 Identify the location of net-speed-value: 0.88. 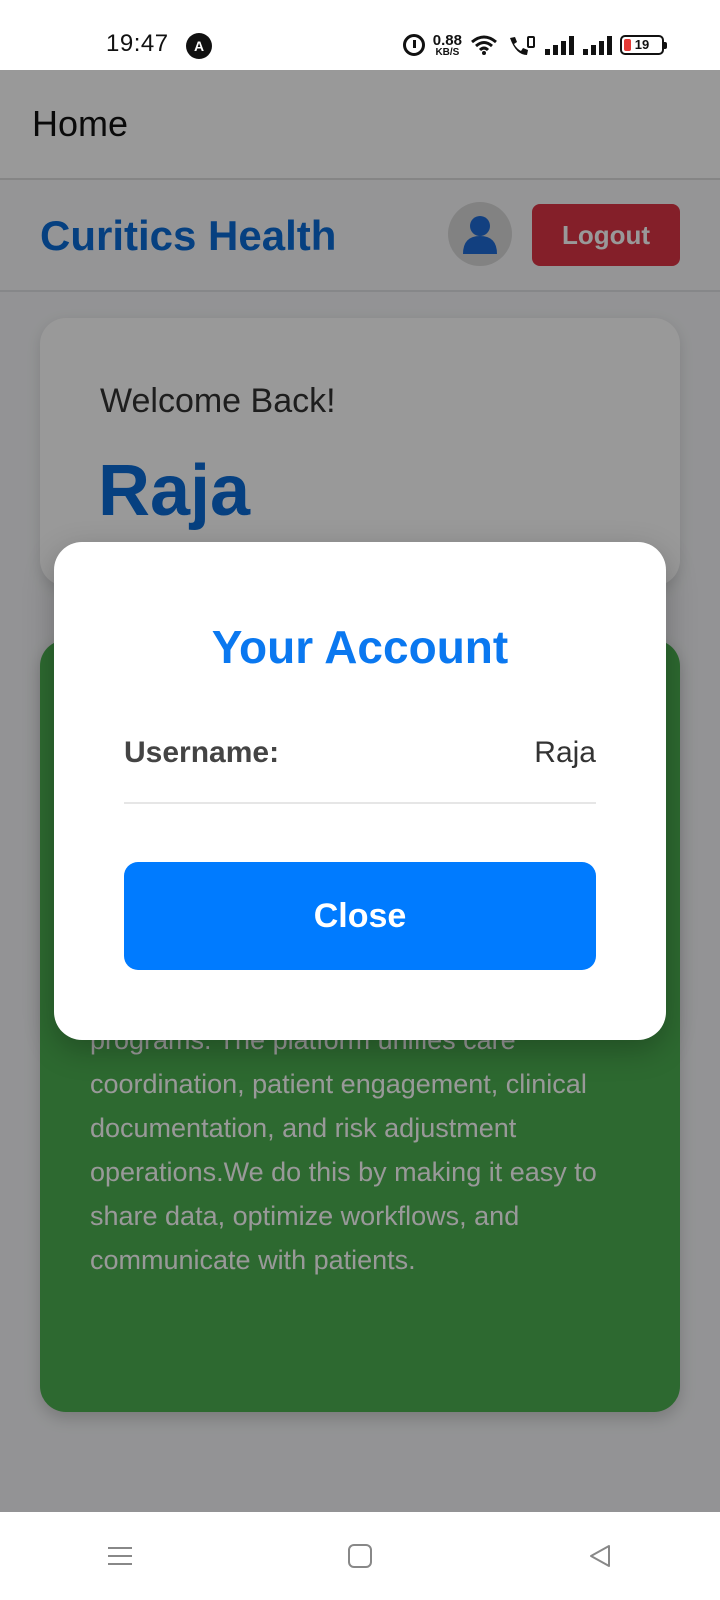
(447, 40).